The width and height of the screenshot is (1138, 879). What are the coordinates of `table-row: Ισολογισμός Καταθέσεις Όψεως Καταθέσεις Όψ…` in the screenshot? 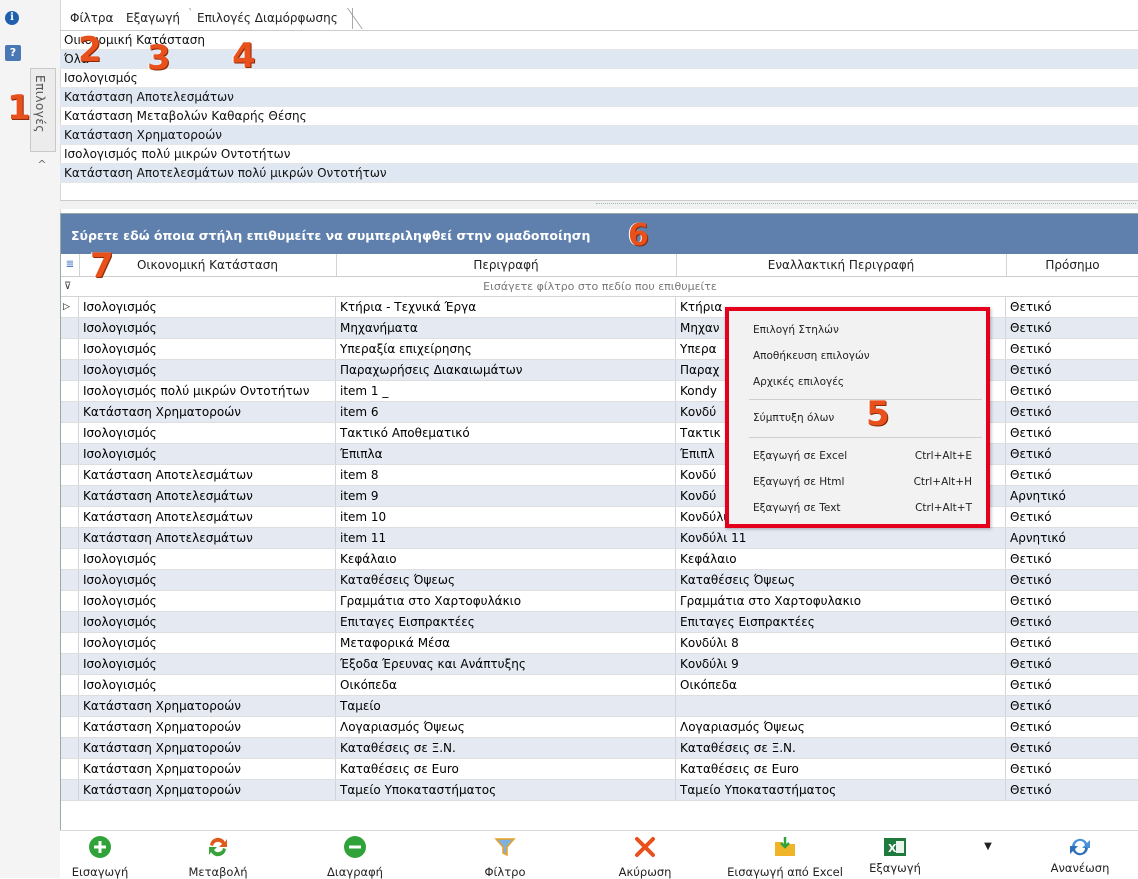 It's located at (599, 580).